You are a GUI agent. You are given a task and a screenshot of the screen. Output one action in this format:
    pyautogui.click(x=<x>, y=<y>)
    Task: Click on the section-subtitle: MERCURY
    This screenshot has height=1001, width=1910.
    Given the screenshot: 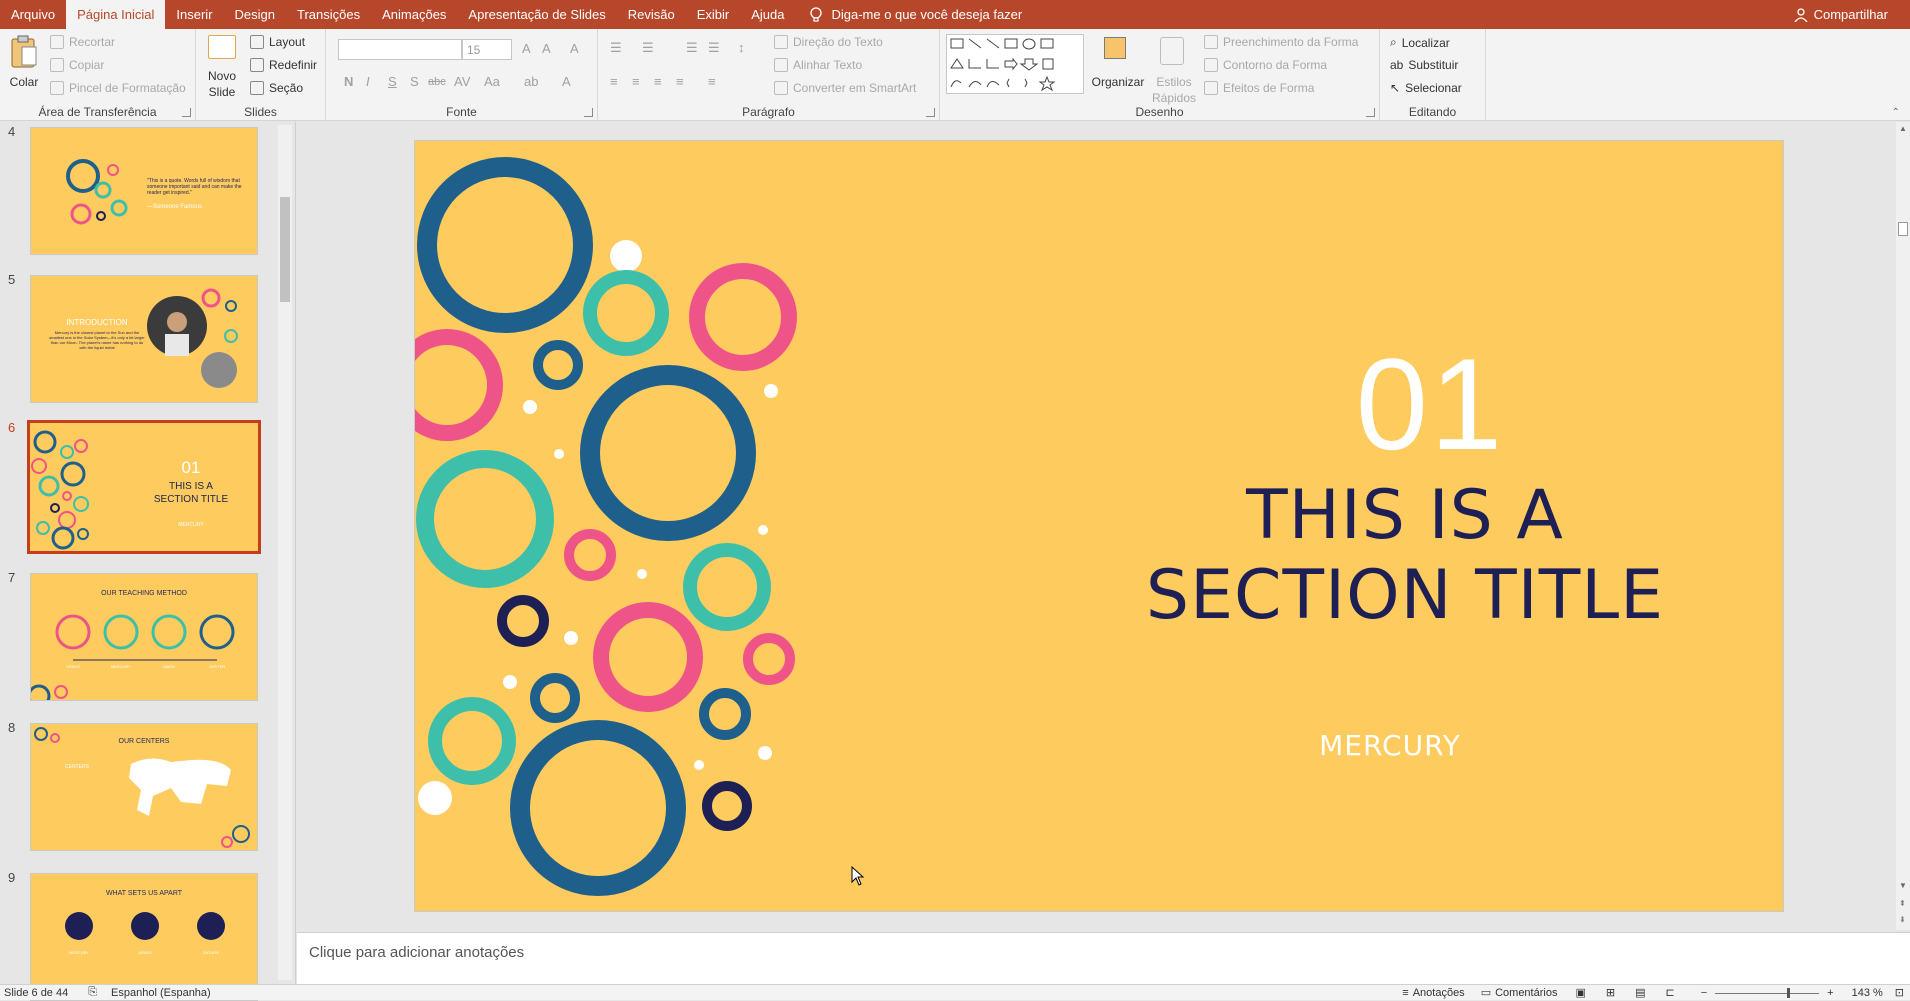 What is the action you would take?
    pyautogui.click(x=1390, y=745)
    